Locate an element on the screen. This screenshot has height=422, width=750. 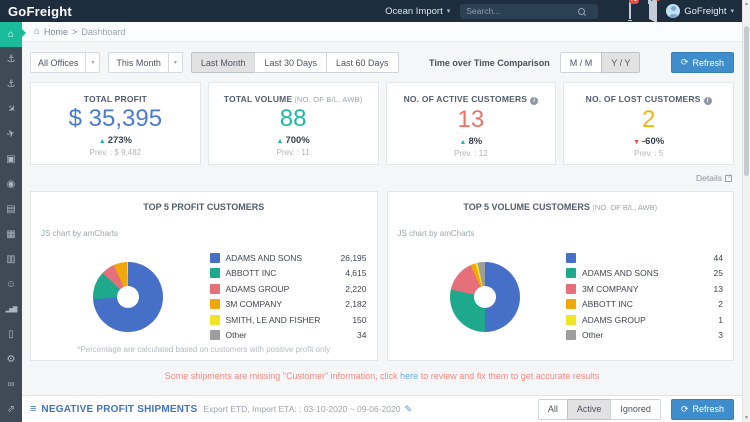
legend-value: 13 is located at coordinates (718, 288).